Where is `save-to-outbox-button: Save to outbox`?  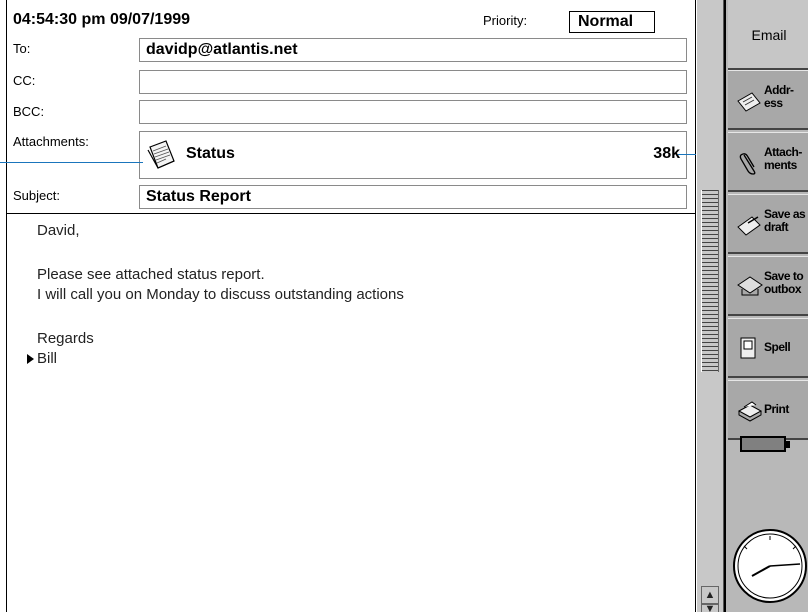 save-to-outbox-button: Save to outbox is located at coordinates (768, 286).